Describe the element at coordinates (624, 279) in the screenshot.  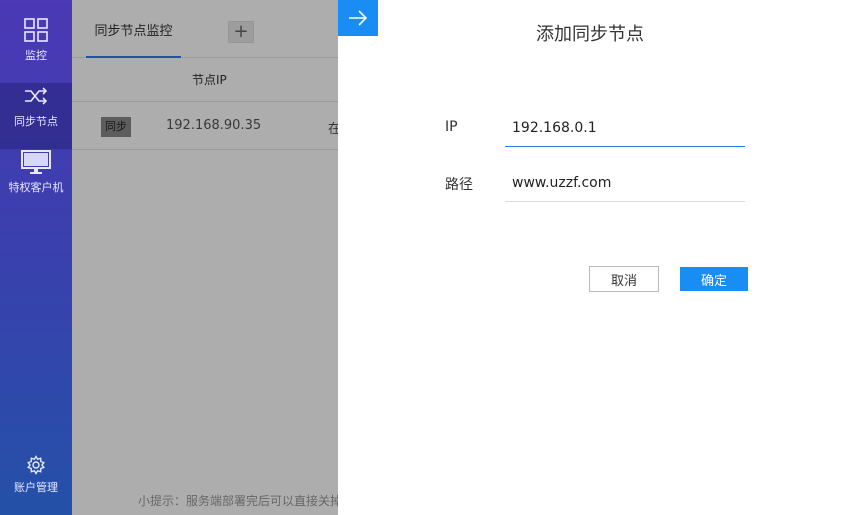
I see `cancel-button: 取消` at that location.